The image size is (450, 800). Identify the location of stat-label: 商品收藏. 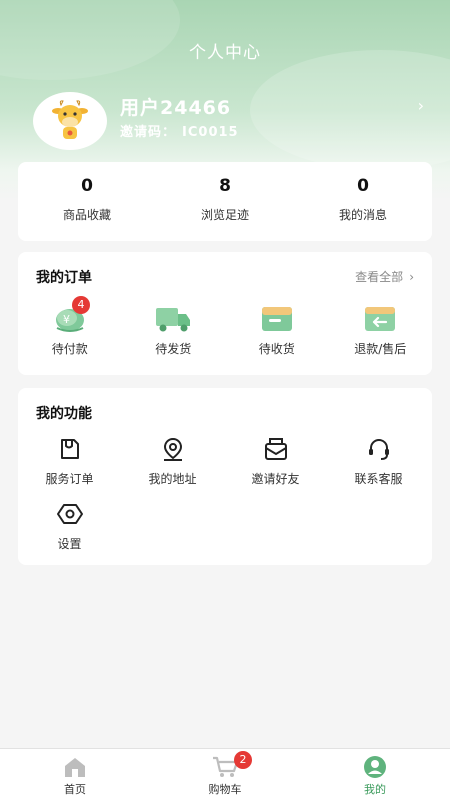
(86, 215).